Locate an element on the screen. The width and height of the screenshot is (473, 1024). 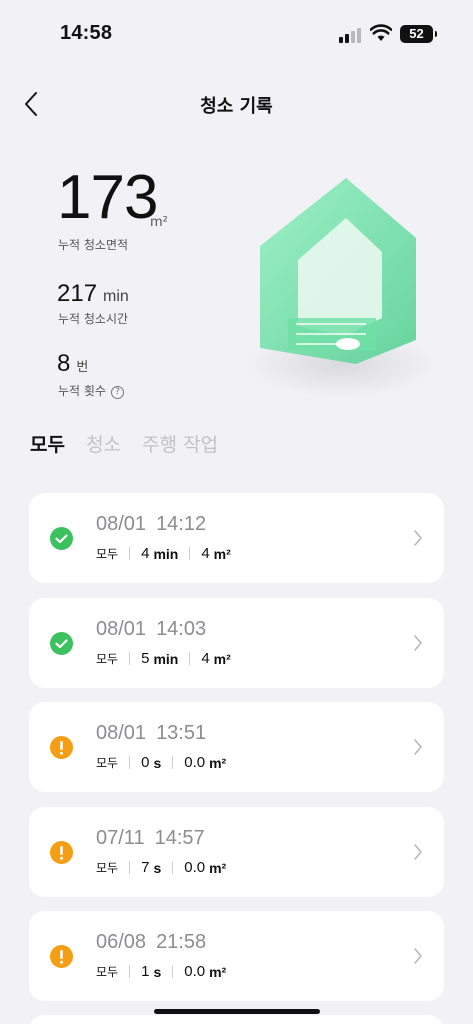
cumulative-area-value: 173 is located at coordinates (107, 197).